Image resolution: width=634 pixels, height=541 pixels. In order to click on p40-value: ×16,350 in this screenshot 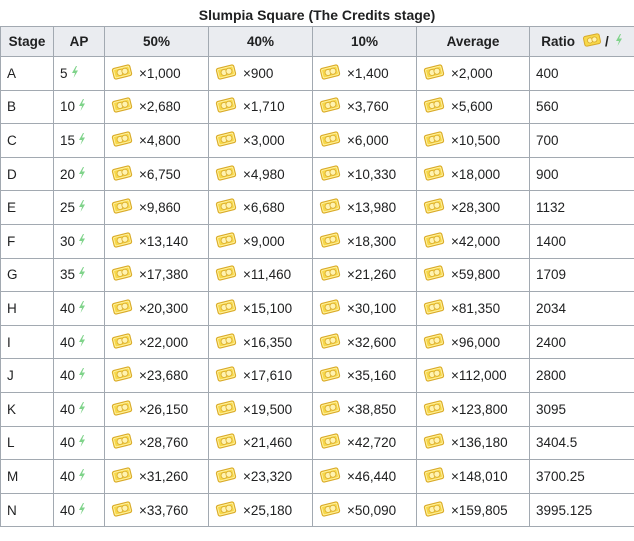, I will do `click(268, 342)`.